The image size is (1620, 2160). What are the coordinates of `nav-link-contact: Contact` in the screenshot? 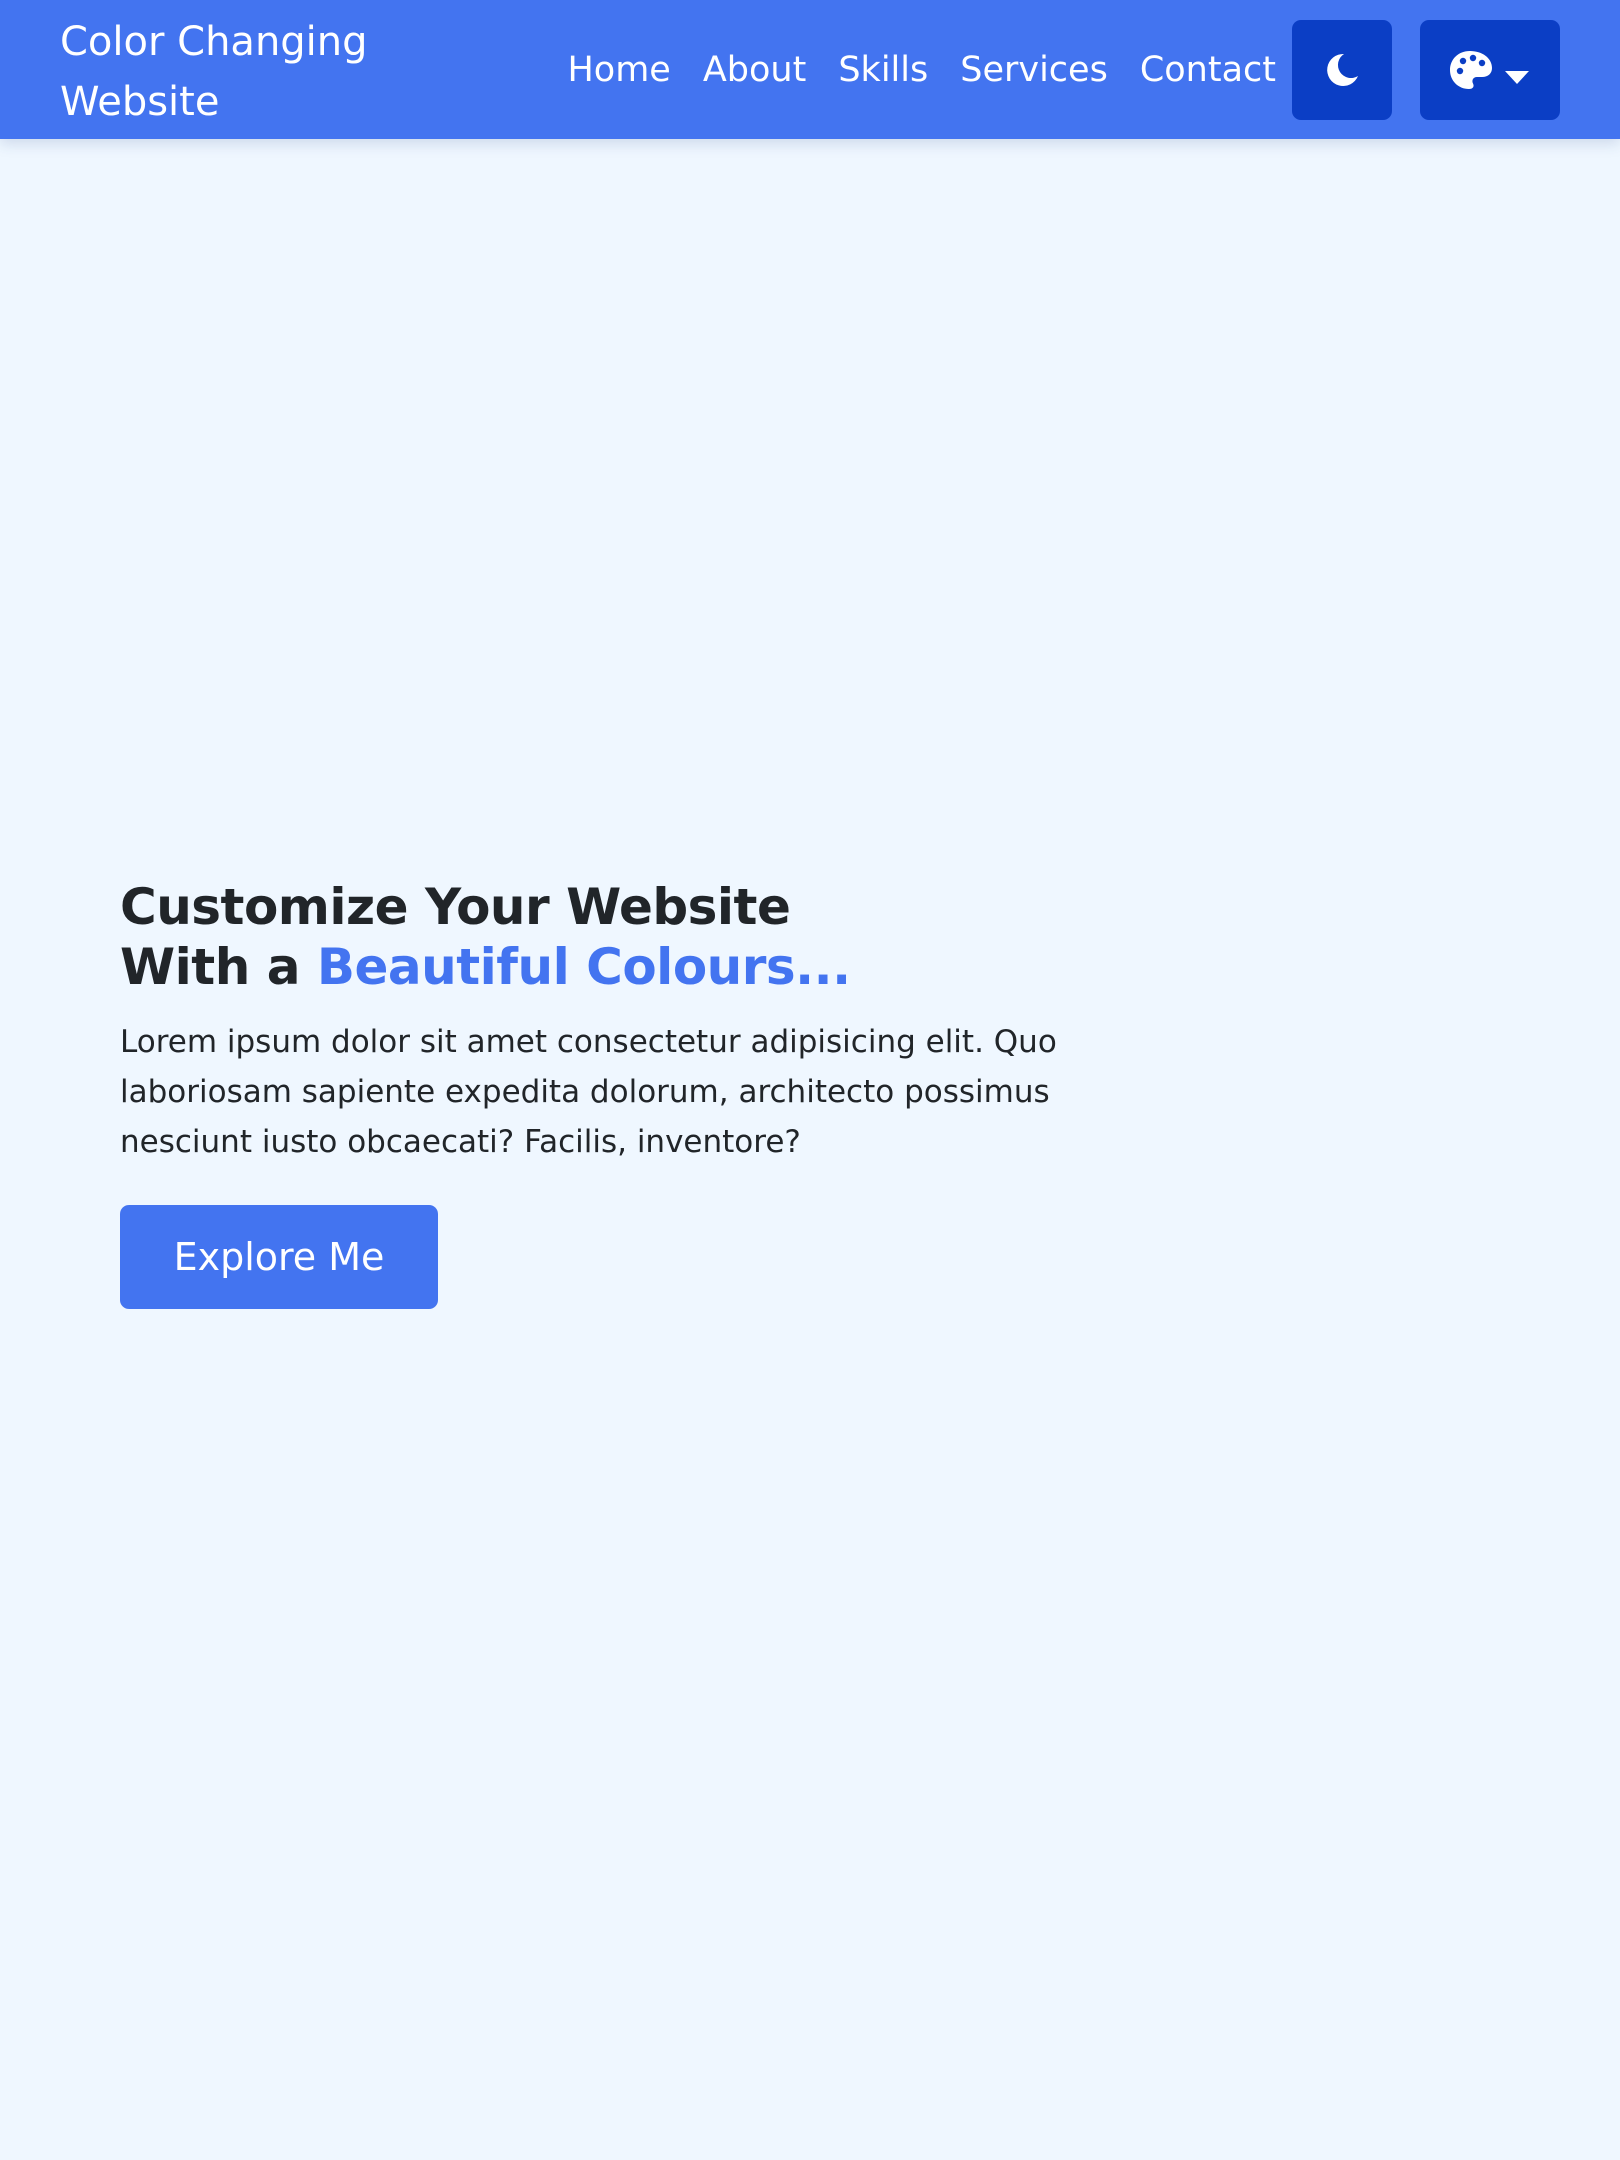 It's located at (1208, 70).